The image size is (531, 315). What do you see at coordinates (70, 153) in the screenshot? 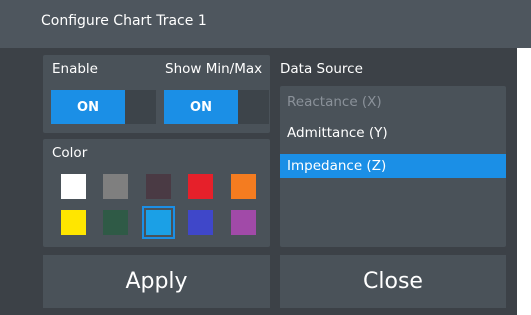
I see `color-label: Color` at bounding box center [70, 153].